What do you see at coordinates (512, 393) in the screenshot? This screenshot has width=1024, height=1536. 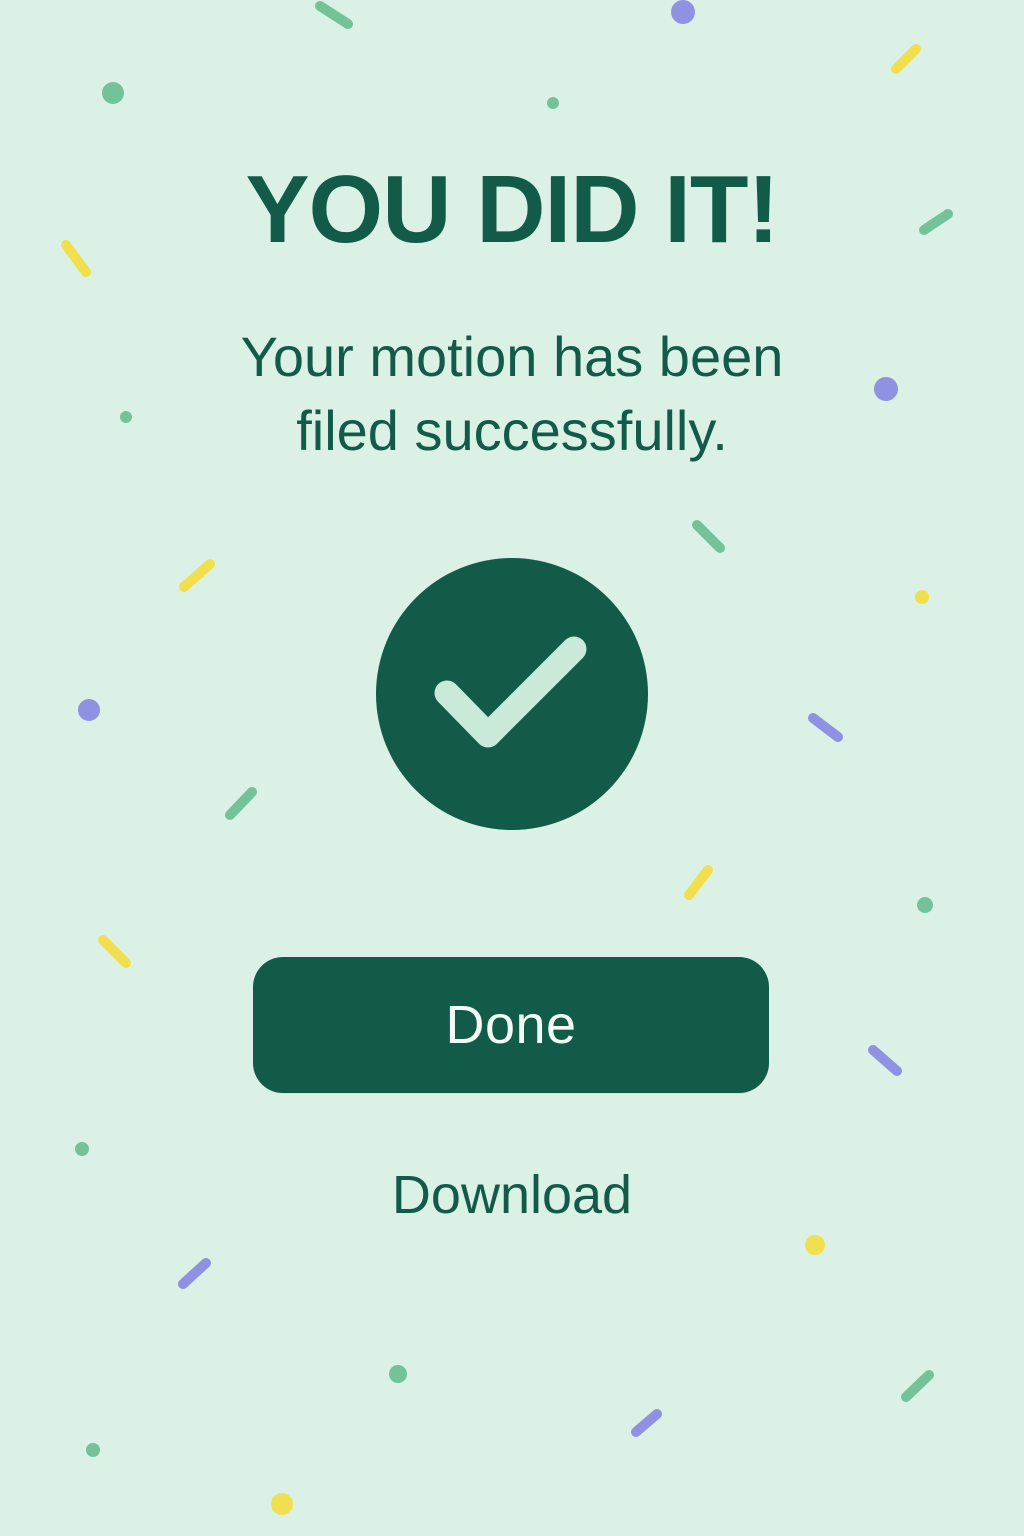 I see `success-message: Your motion has been filed successfully.` at bounding box center [512, 393].